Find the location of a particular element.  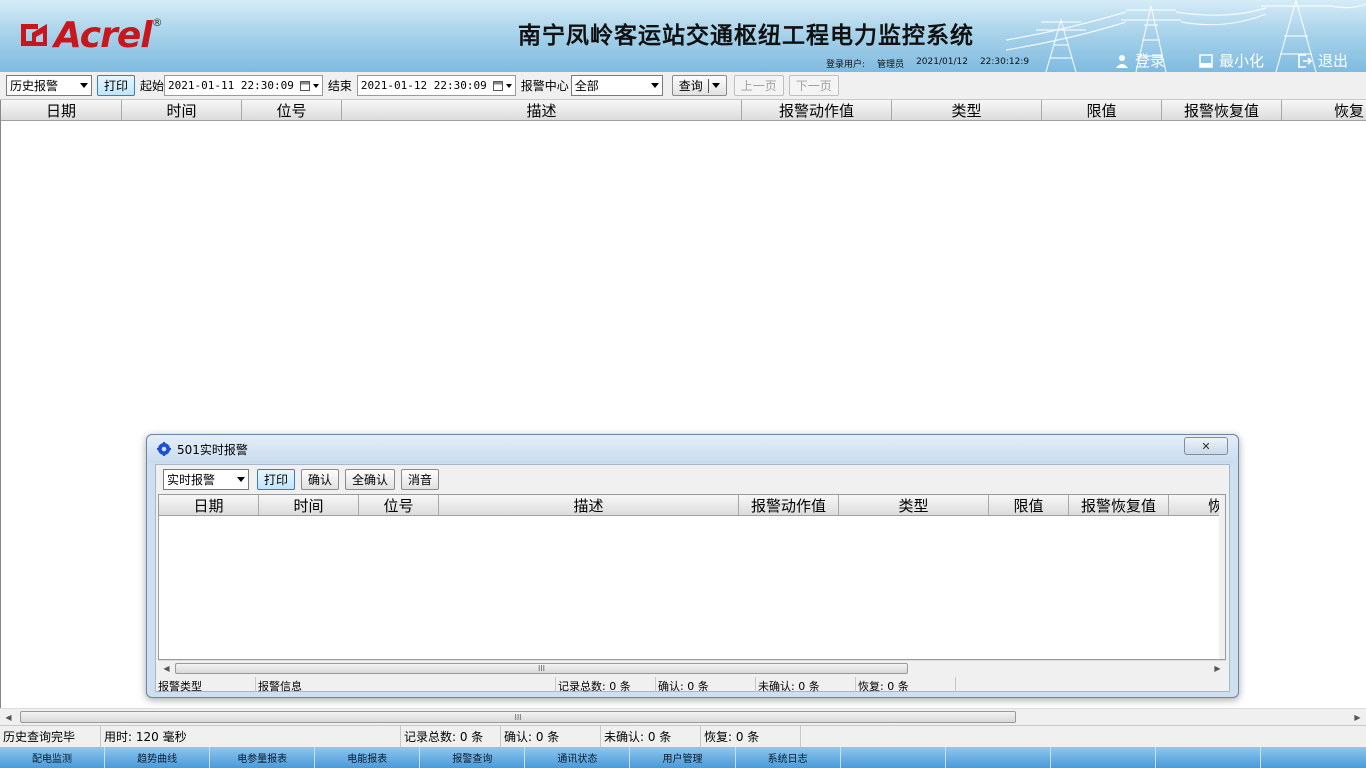

alarm-center-label: 报警中心 is located at coordinates (544, 86).